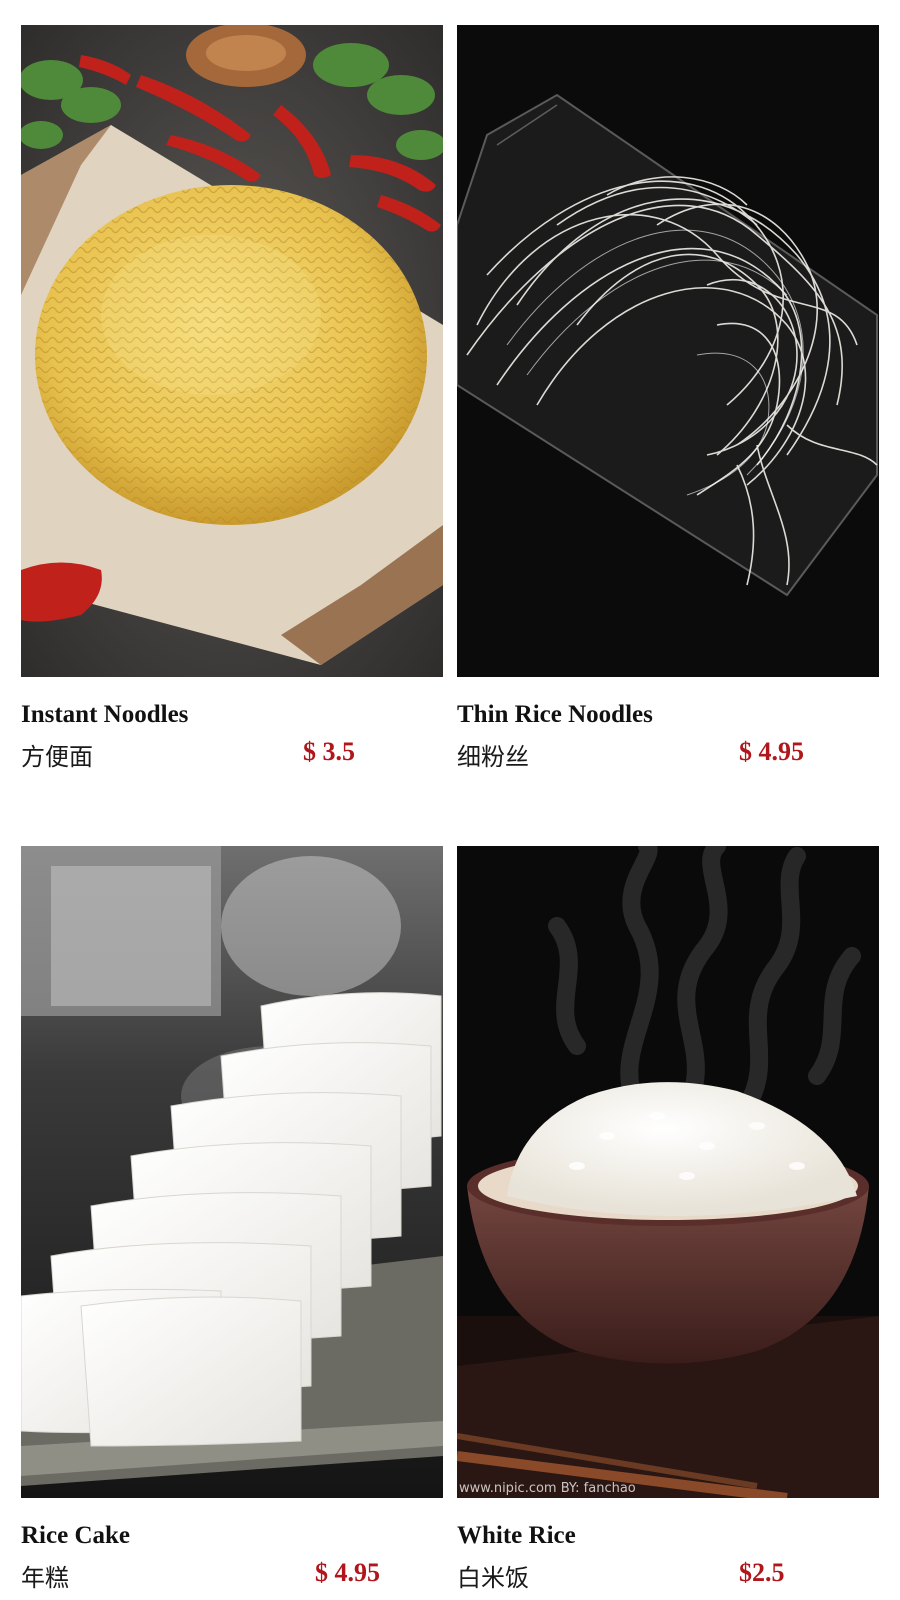 The image size is (900, 1600). I want to click on item-price: $2.5, so click(762, 1572).